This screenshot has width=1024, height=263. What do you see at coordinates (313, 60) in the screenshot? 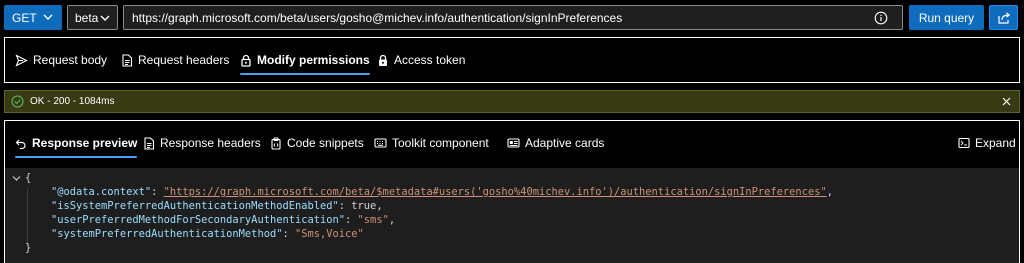
I see `tab-label: Modify permissions` at bounding box center [313, 60].